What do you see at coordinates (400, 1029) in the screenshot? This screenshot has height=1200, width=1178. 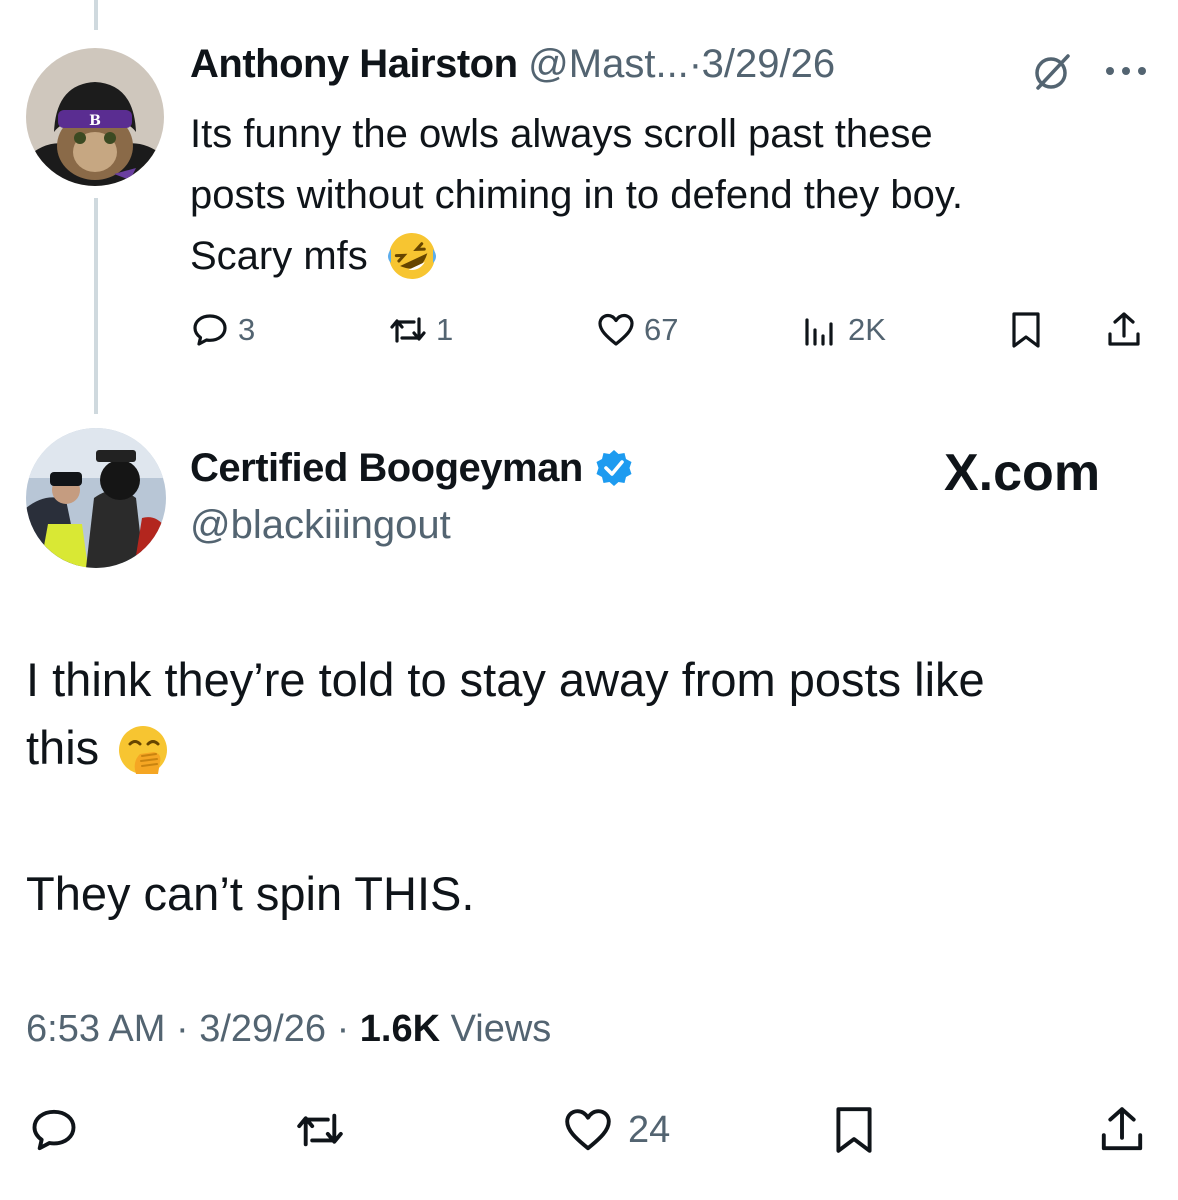 I see `post-views-count: 1.6K` at bounding box center [400, 1029].